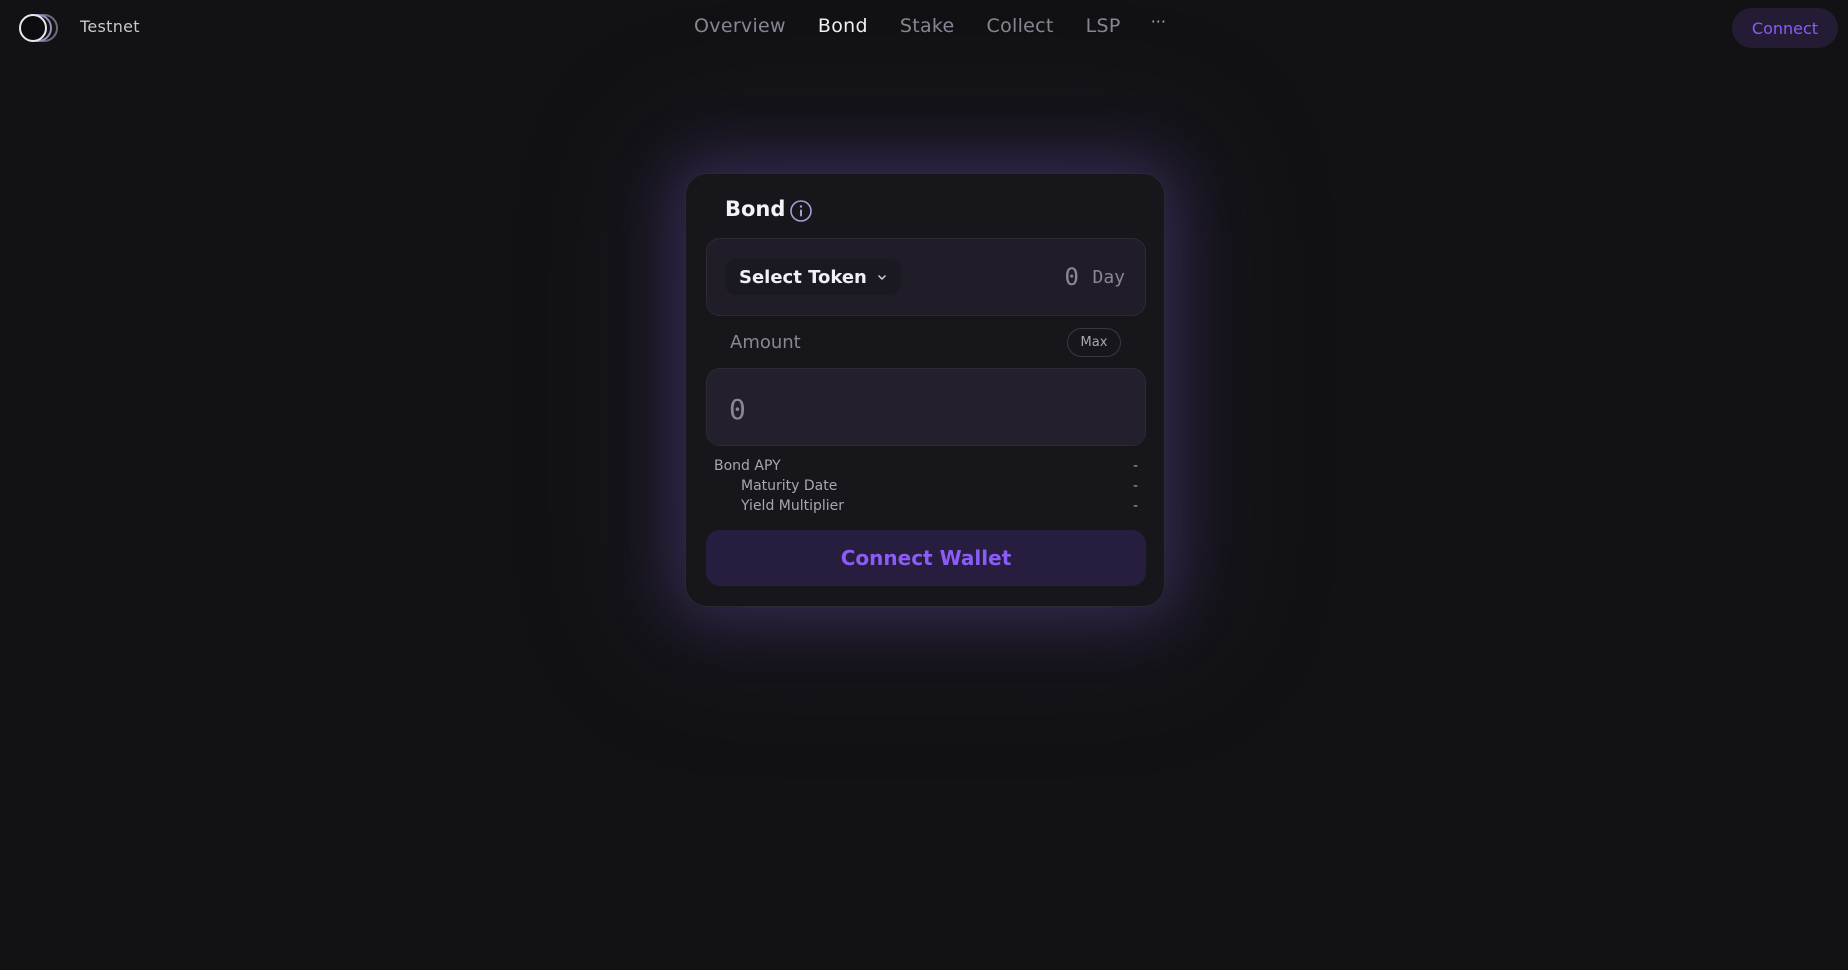  Describe the element at coordinates (1108, 277) in the screenshot. I see `day-unit: Day` at that location.